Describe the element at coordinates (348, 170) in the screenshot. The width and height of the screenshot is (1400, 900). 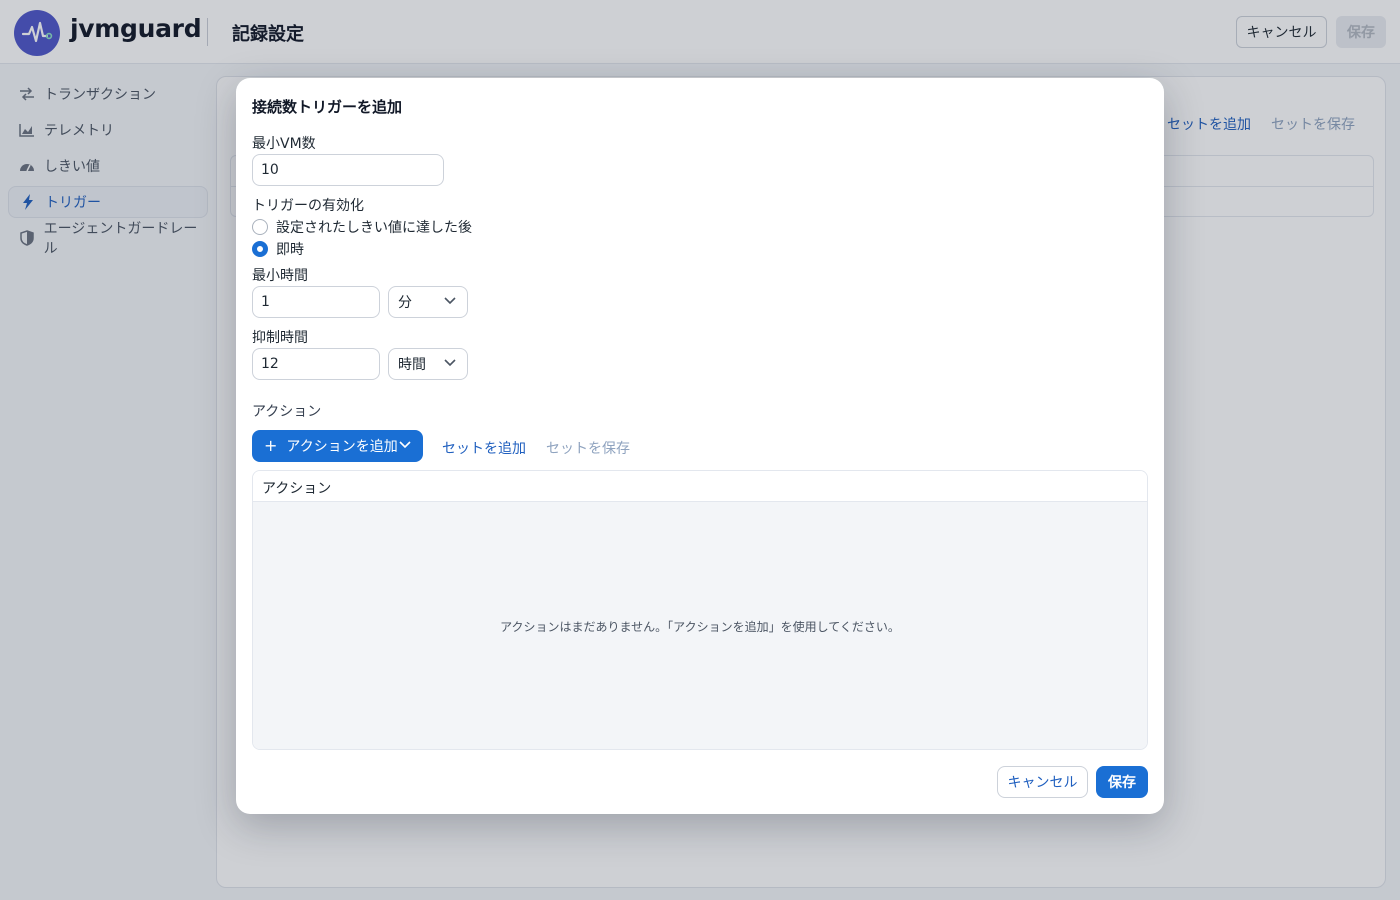
I see `min-vm-input` at that location.